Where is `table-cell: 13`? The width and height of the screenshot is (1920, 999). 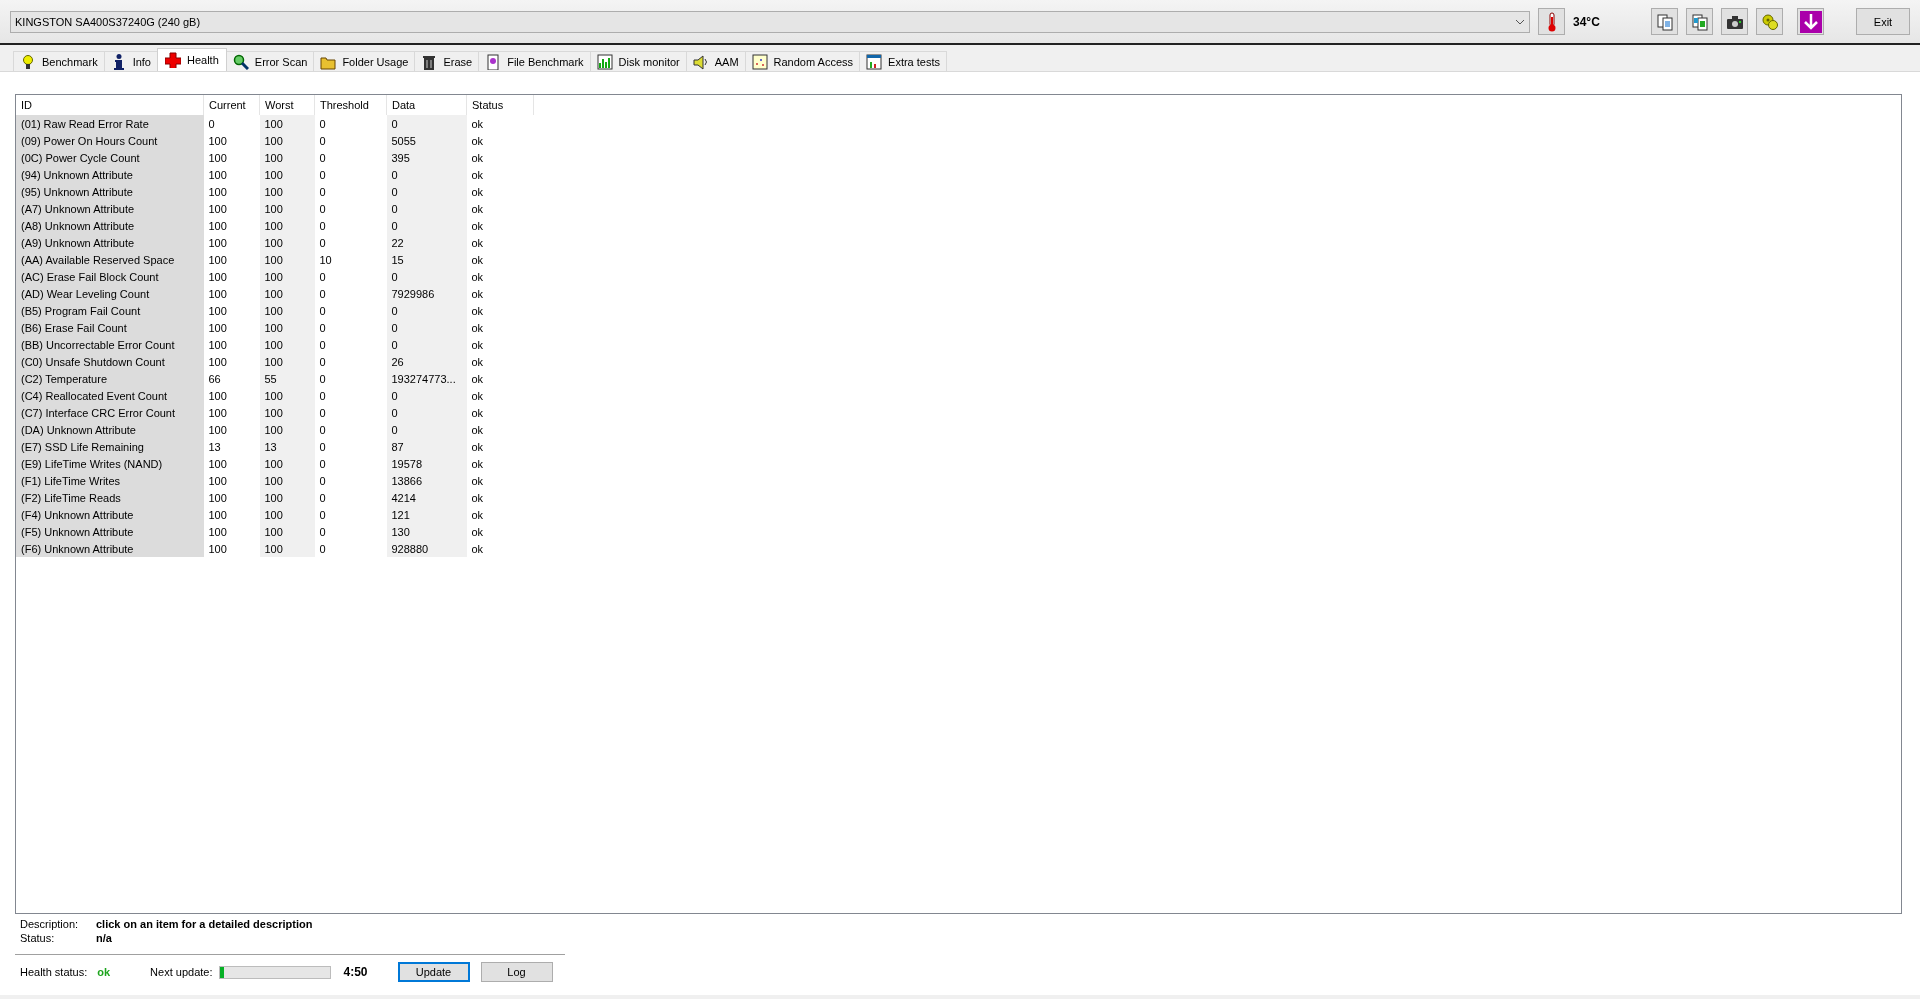 table-cell: 13 is located at coordinates (231, 446).